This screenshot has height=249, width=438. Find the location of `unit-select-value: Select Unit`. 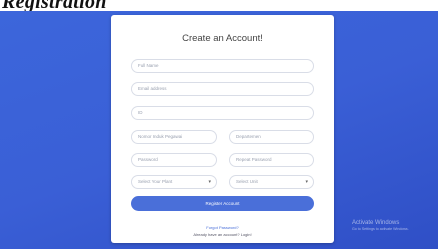

unit-select-value: Select Unit is located at coordinates (247, 181).